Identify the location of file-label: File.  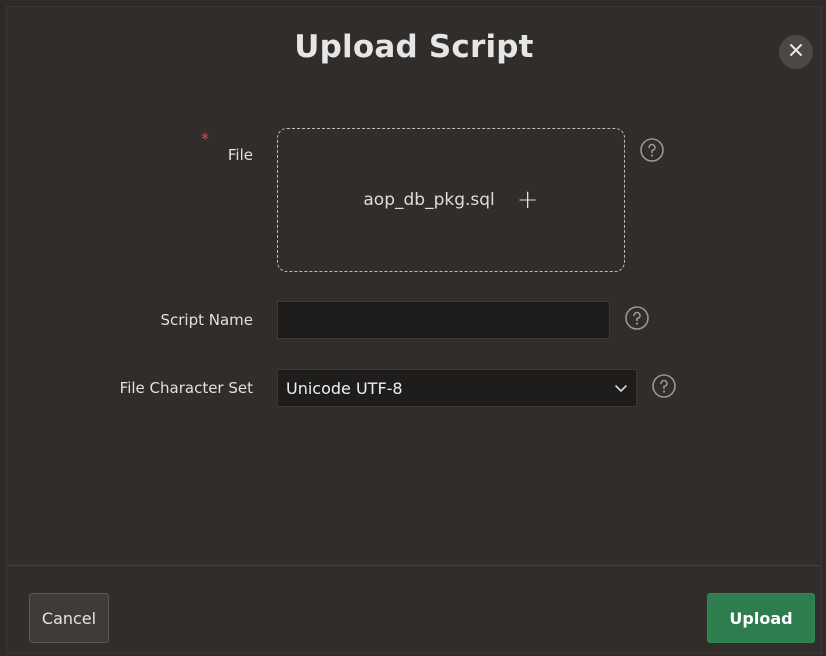
(240, 155).